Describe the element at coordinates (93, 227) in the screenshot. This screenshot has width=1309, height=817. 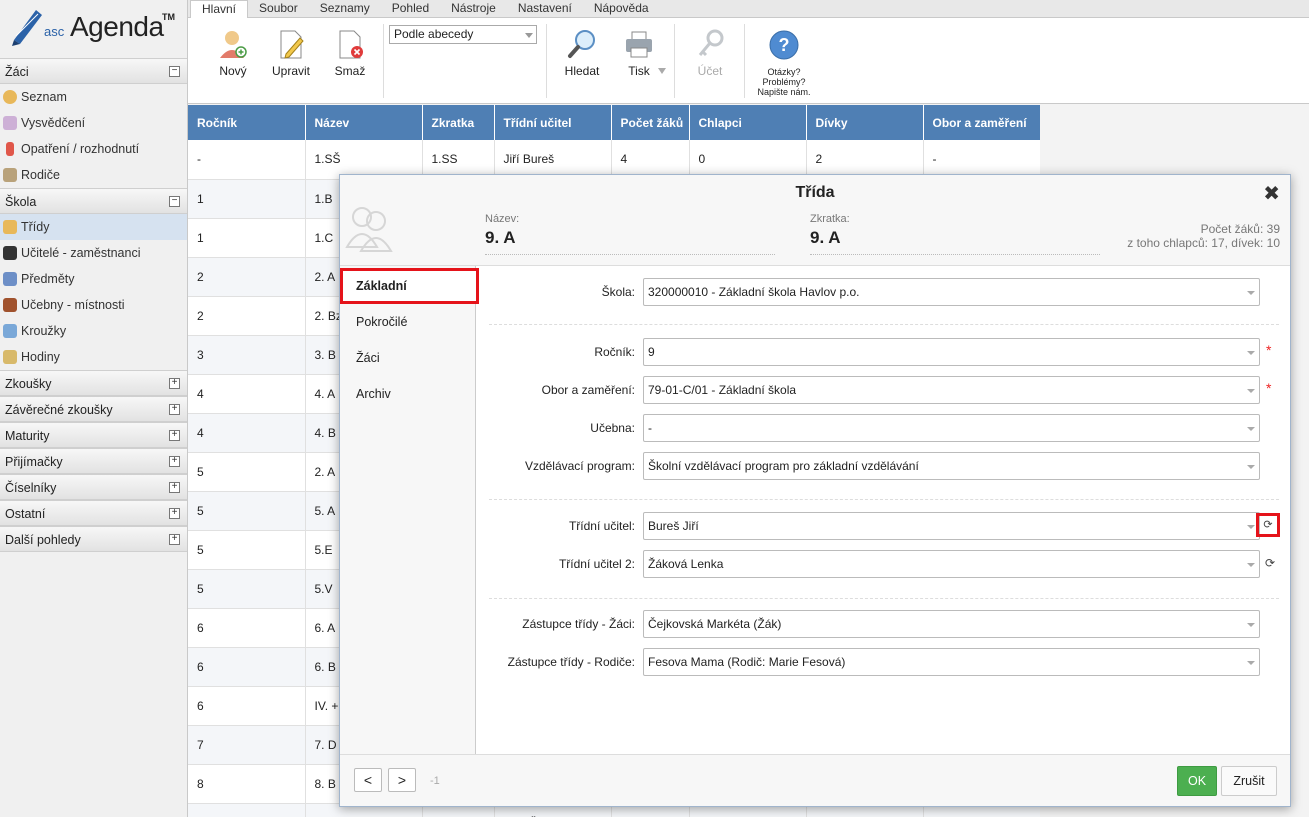
I see `sidebar-item-tridy: Třídy` at that location.